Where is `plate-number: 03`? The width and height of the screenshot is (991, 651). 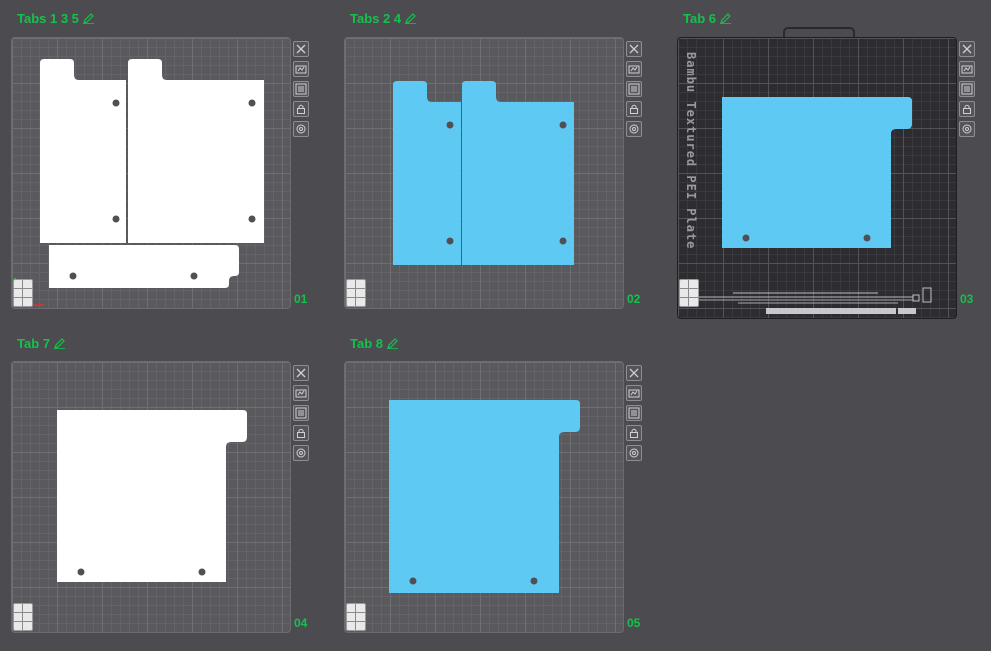 plate-number: 03 is located at coordinates (967, 299).